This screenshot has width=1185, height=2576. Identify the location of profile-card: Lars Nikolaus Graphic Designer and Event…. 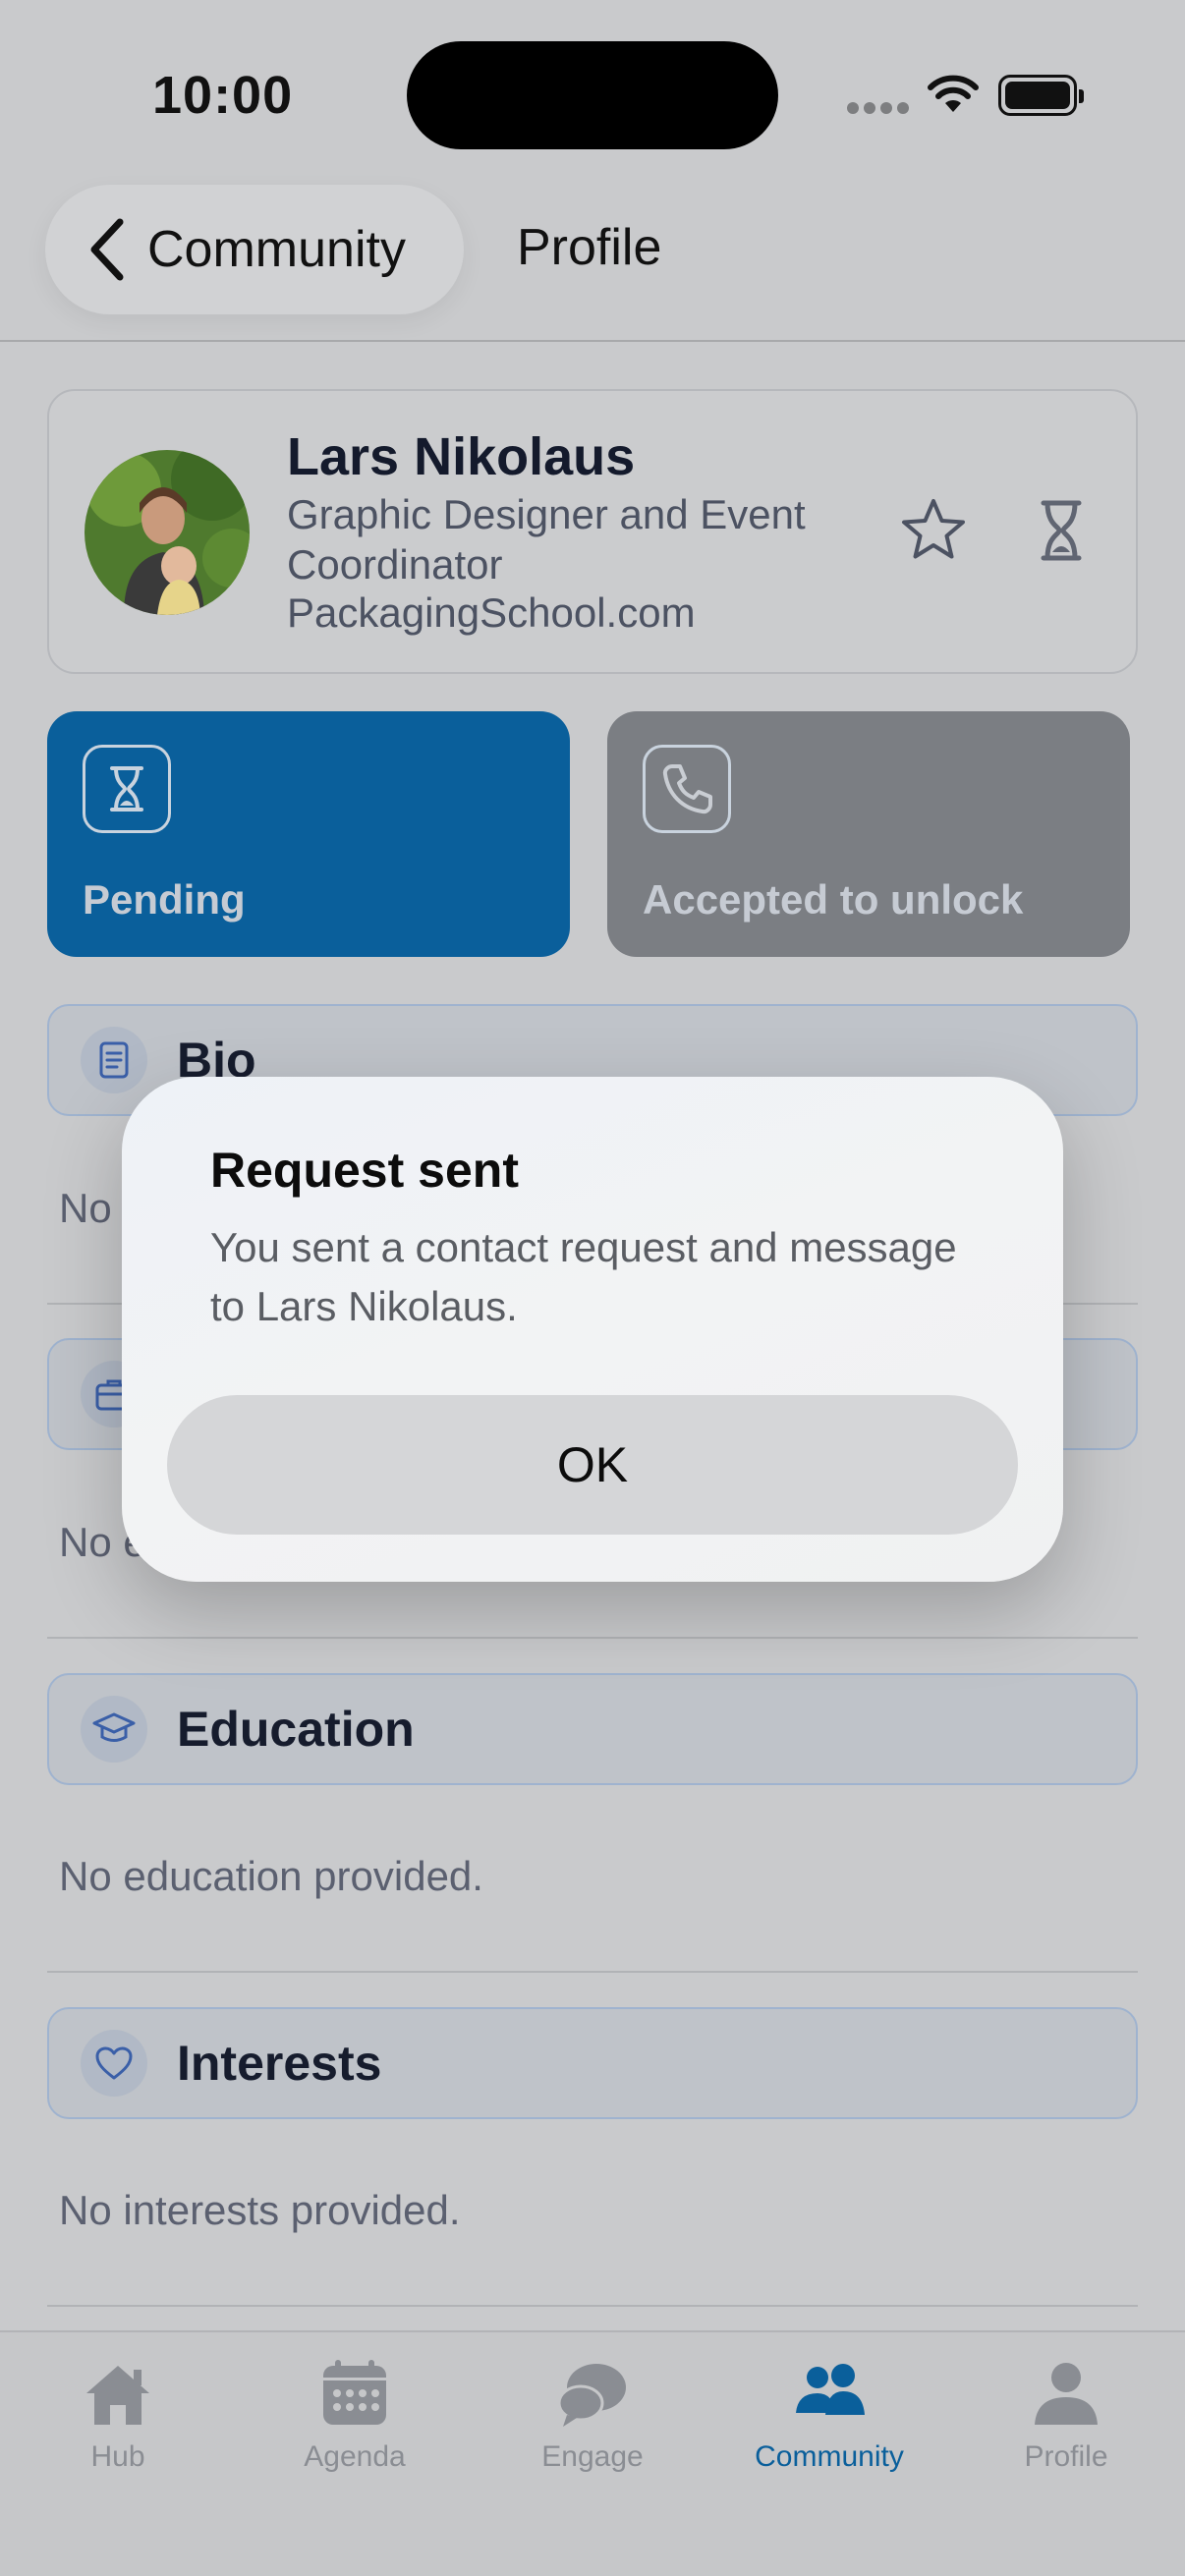
(592, 531).